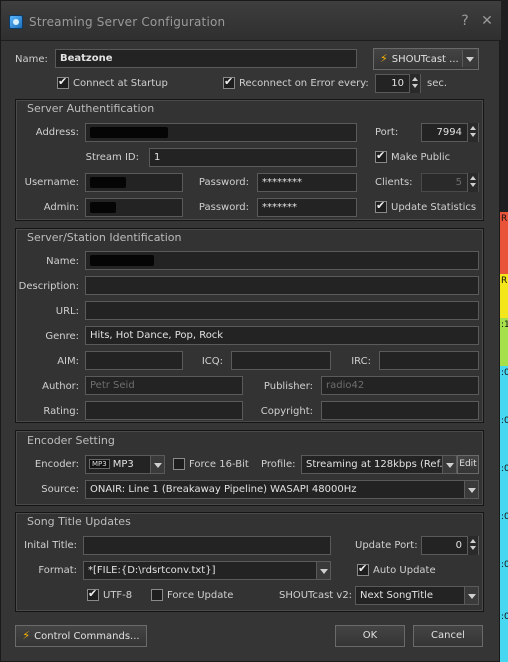 The width and height of the screenshot is (508, 662). I want to click on description-field, so click(282, 285).